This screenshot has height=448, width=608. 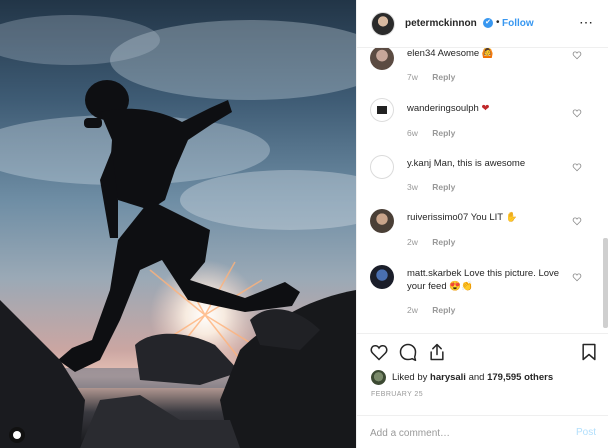 I want to click on post-date: FEBRUARY 25, so click(x=397, y=394).